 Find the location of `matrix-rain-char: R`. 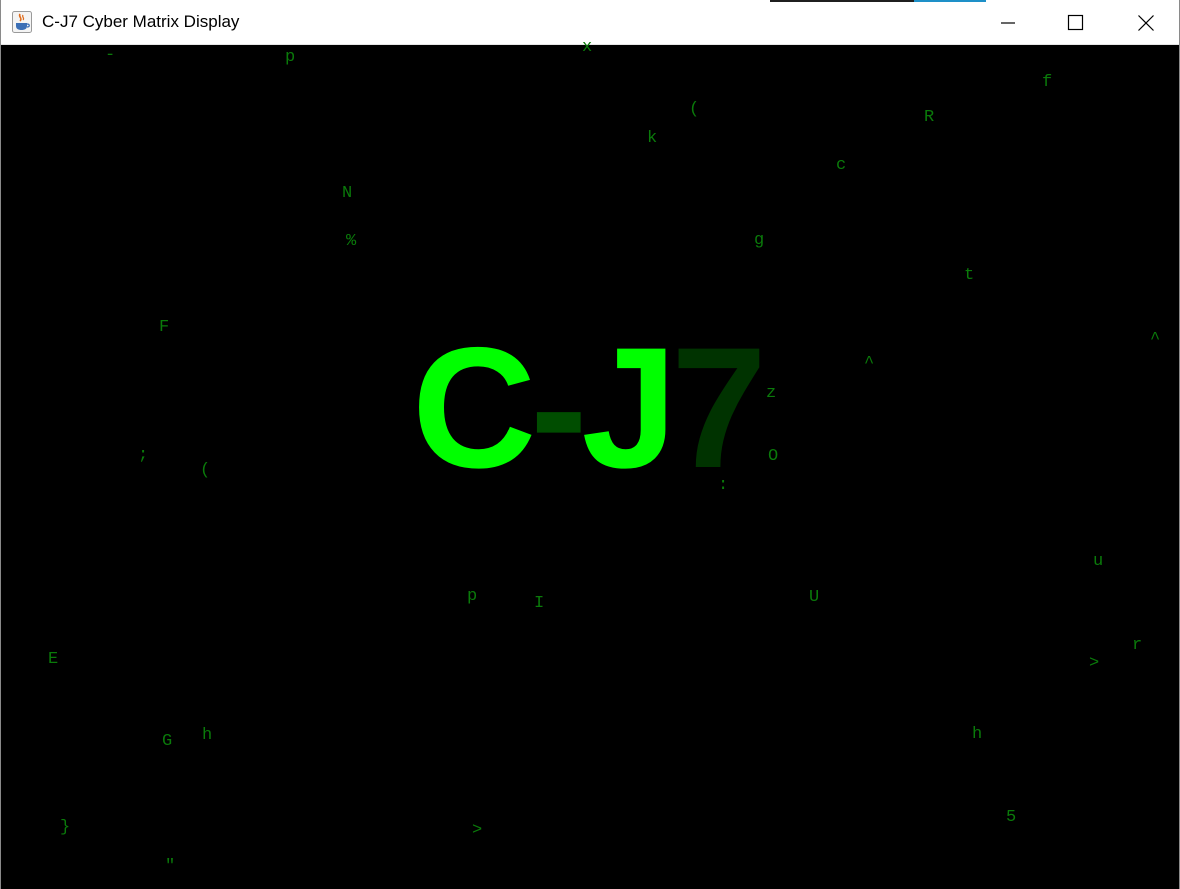

matrix-rain-char: R is located at coordinates (929, 117).